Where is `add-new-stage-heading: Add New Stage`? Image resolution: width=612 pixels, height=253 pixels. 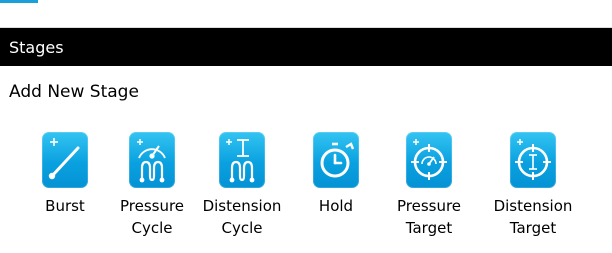 add-new-stage-heading: Add New Stage is located at coordinates (74, 92).